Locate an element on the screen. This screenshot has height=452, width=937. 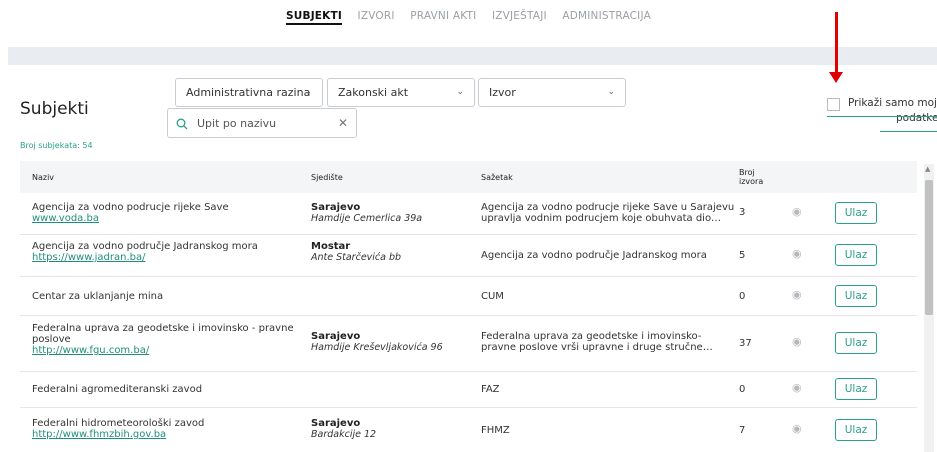
row-count: 37 is located at coordinates (745, 343).